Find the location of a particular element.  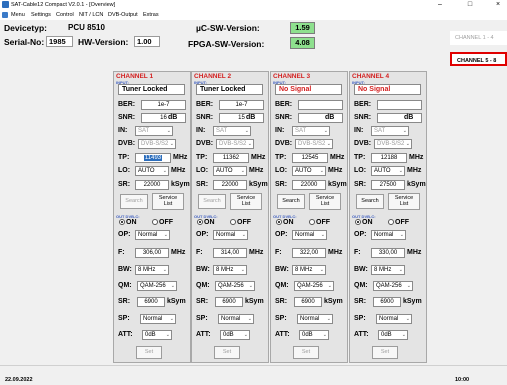

ch2-in-label: IN: is located at coordinates (201, 130).